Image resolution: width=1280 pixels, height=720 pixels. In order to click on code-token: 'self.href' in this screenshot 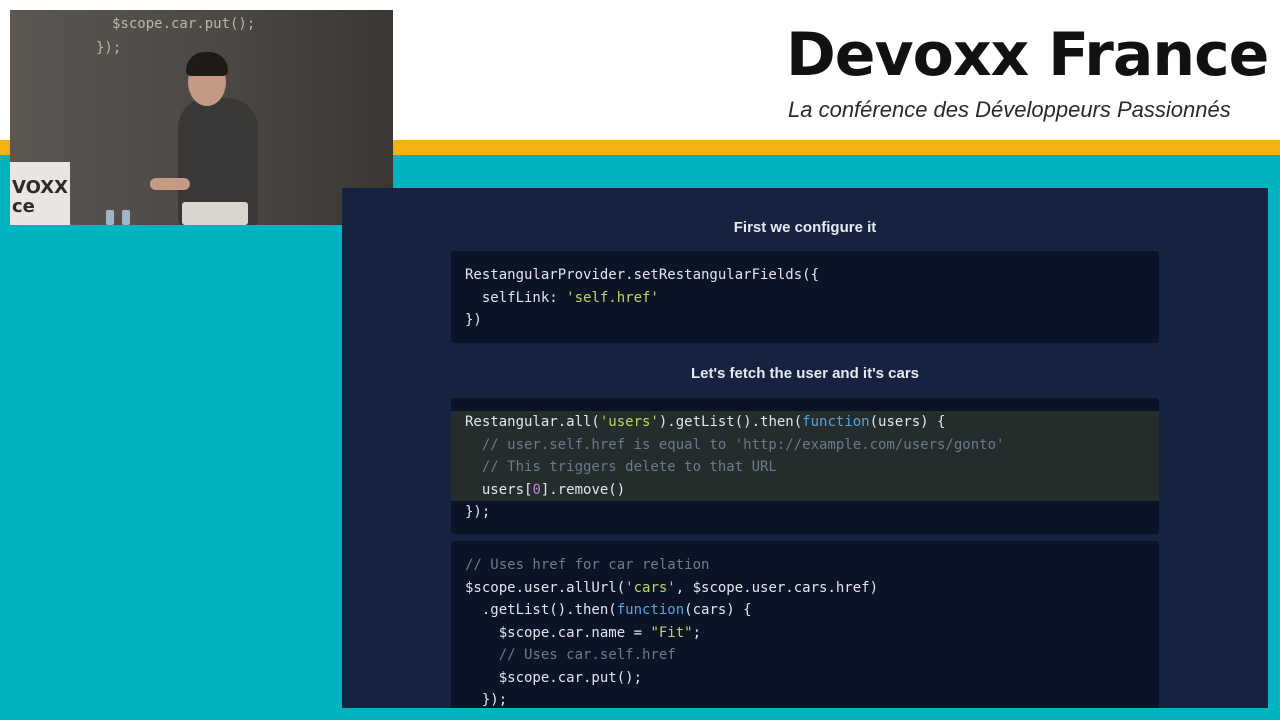, I will do `click(612, 297)`.